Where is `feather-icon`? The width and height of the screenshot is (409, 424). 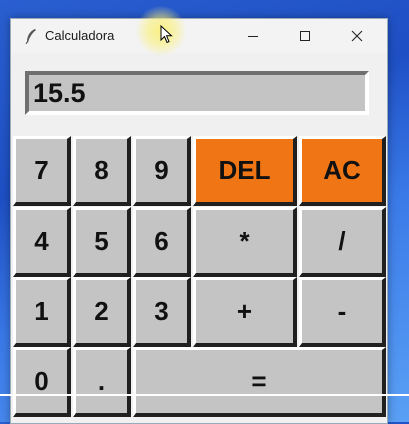 feather-icon is located at coordinates (30, 36).